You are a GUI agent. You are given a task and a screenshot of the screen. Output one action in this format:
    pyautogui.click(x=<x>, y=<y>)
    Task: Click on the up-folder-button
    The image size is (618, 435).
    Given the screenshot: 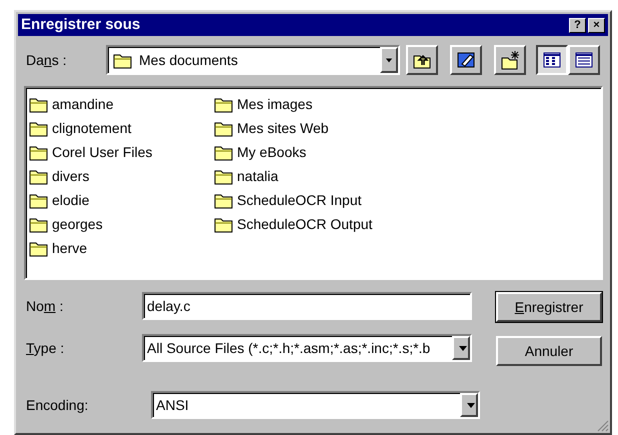 What is the action you would take?
    pyautogui.click(x=422, y=60)
    